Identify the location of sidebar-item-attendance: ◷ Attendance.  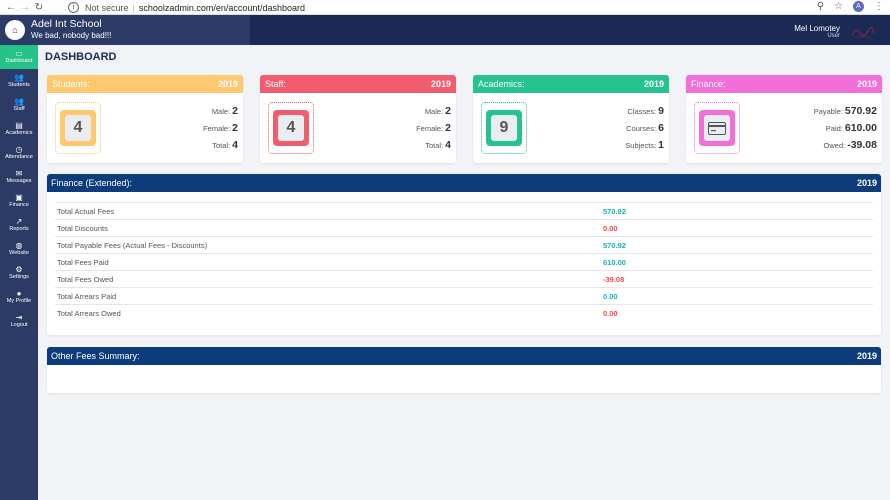
(19, 153).